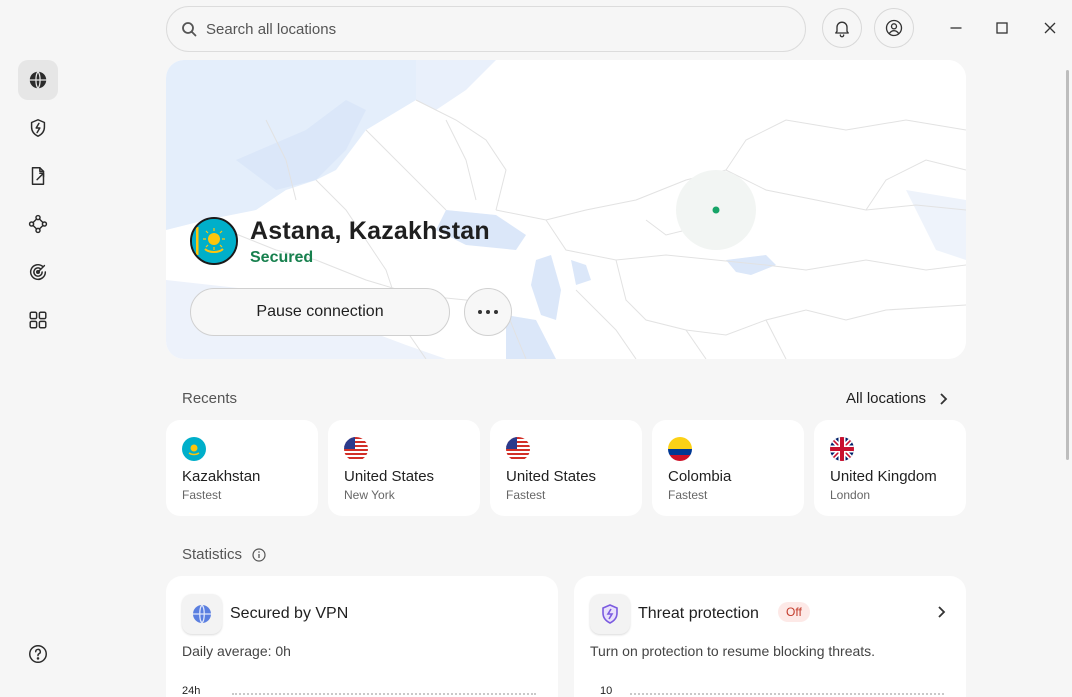 This screenshot has width=1072, height=697. Describe the element at coordinates (716, 210) in the screenshot. I see `location-marker` at that location.